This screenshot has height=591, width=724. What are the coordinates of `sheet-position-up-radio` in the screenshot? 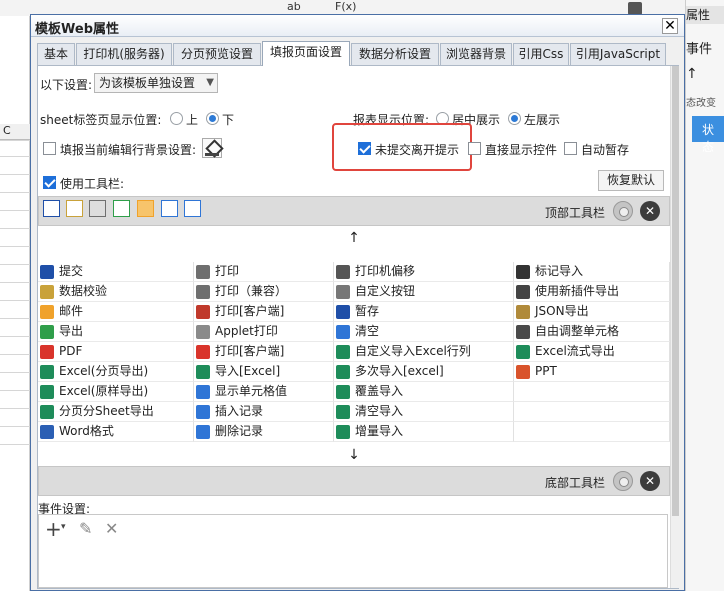 It's located at (176, 118).